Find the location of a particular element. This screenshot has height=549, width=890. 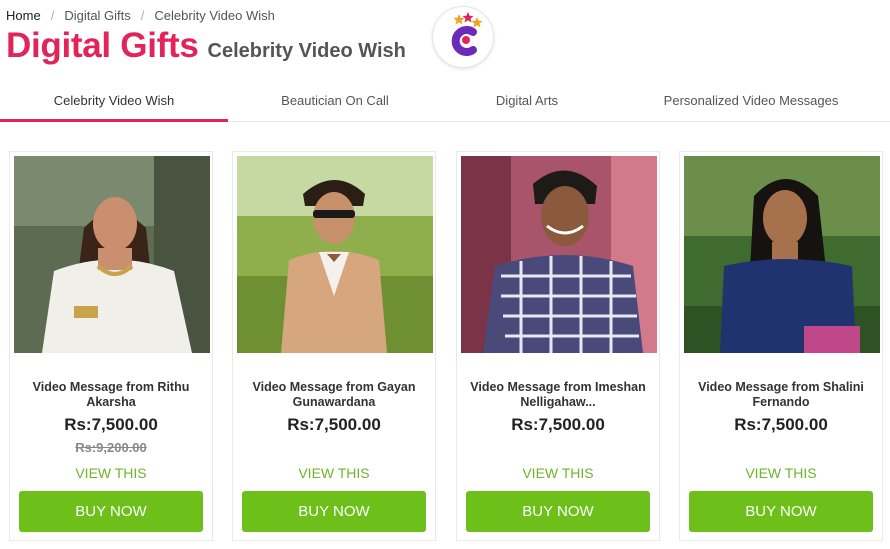

tab-celebrity-video-wish: Celebrity Video Wish is located at coordinates (114, 103).